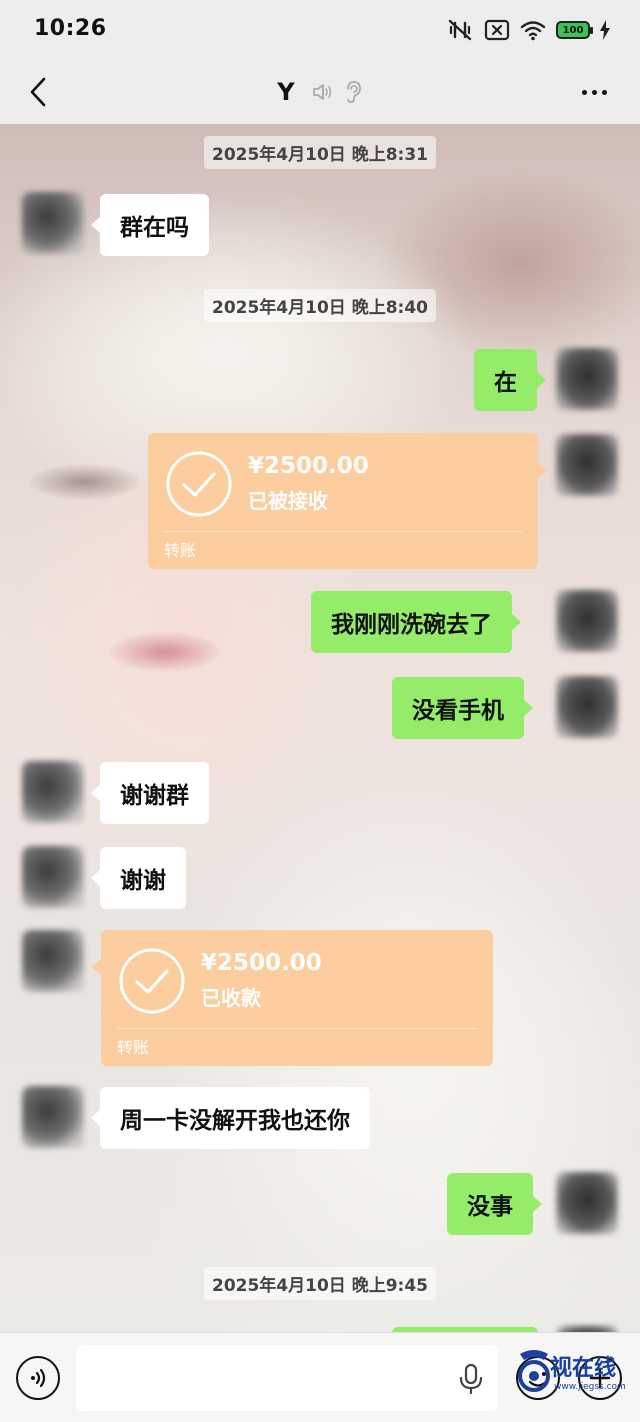  I want to click on timestamp: 2025年4月10日 晚上8:40, so click(320, 305).